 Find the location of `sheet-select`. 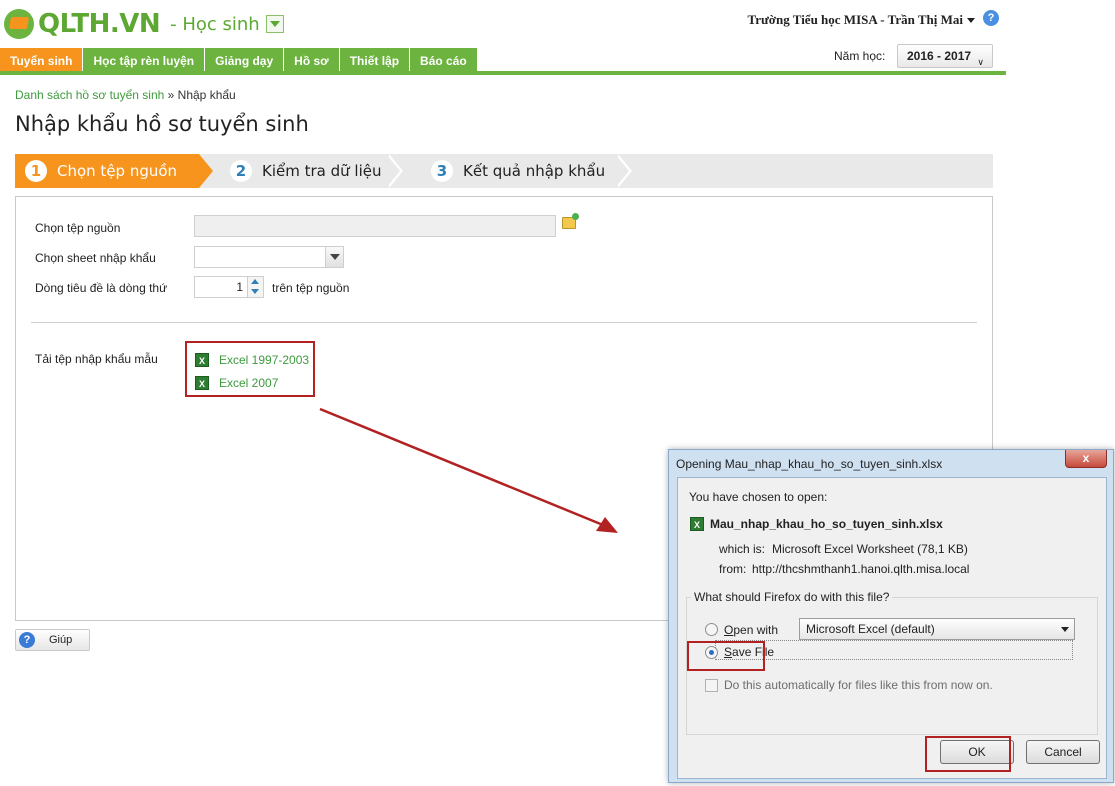

sheet-select is located at coordinates (269, 257).